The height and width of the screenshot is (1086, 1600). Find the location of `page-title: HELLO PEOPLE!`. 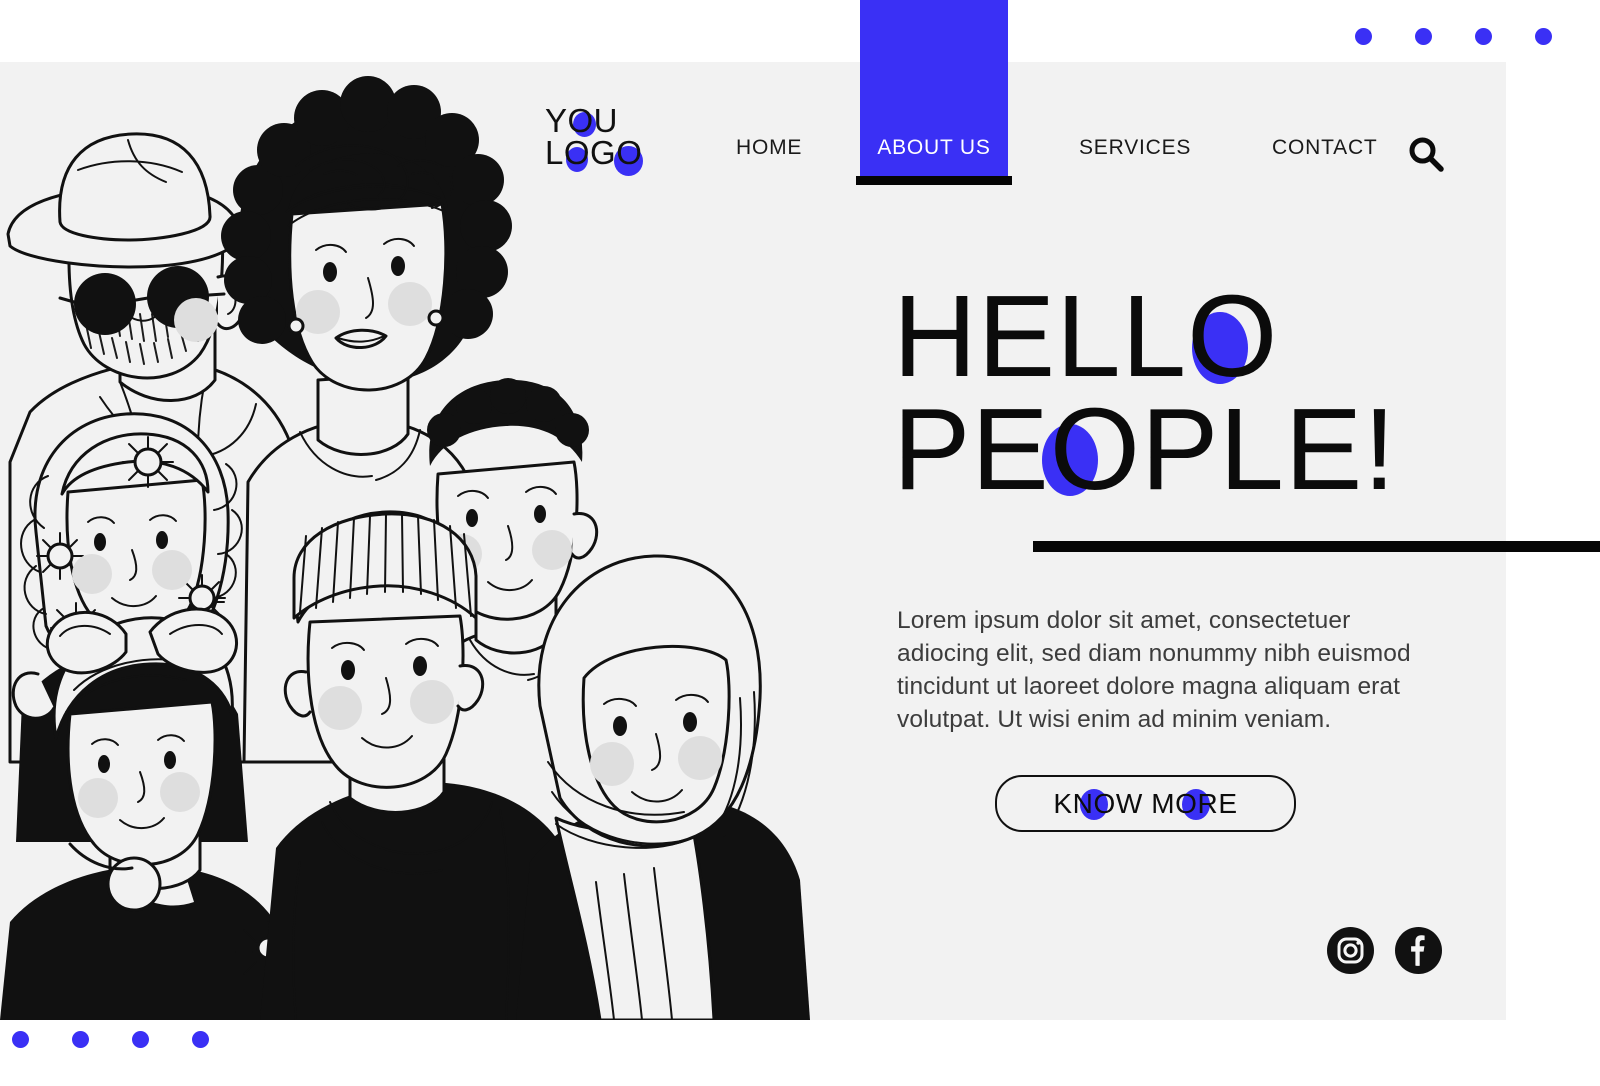

page-title: HELLO PEOPLE! is located at coordinates (1203, 392).